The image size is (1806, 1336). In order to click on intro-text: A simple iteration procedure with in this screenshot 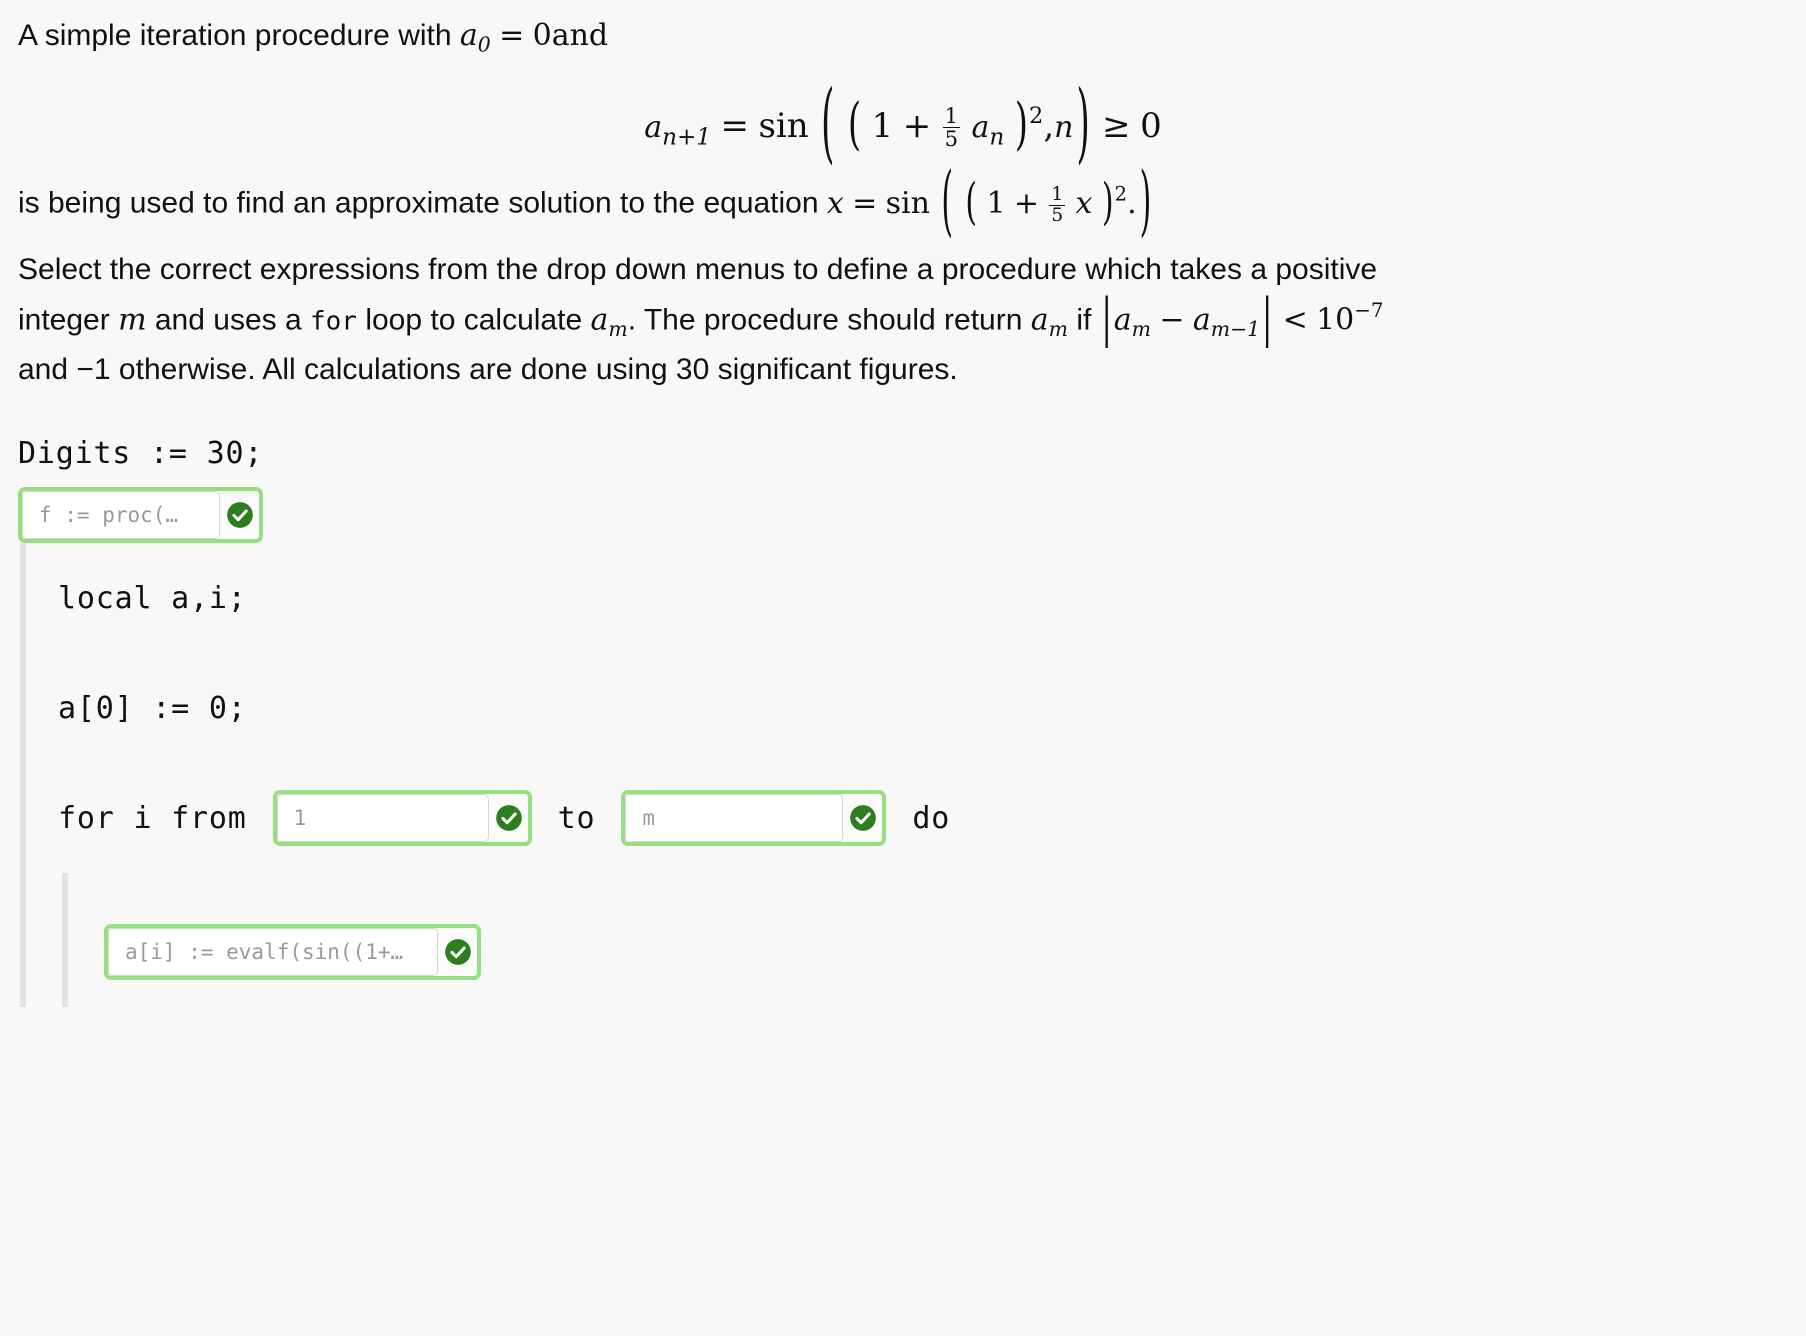, I will do `click(235, 35)`.